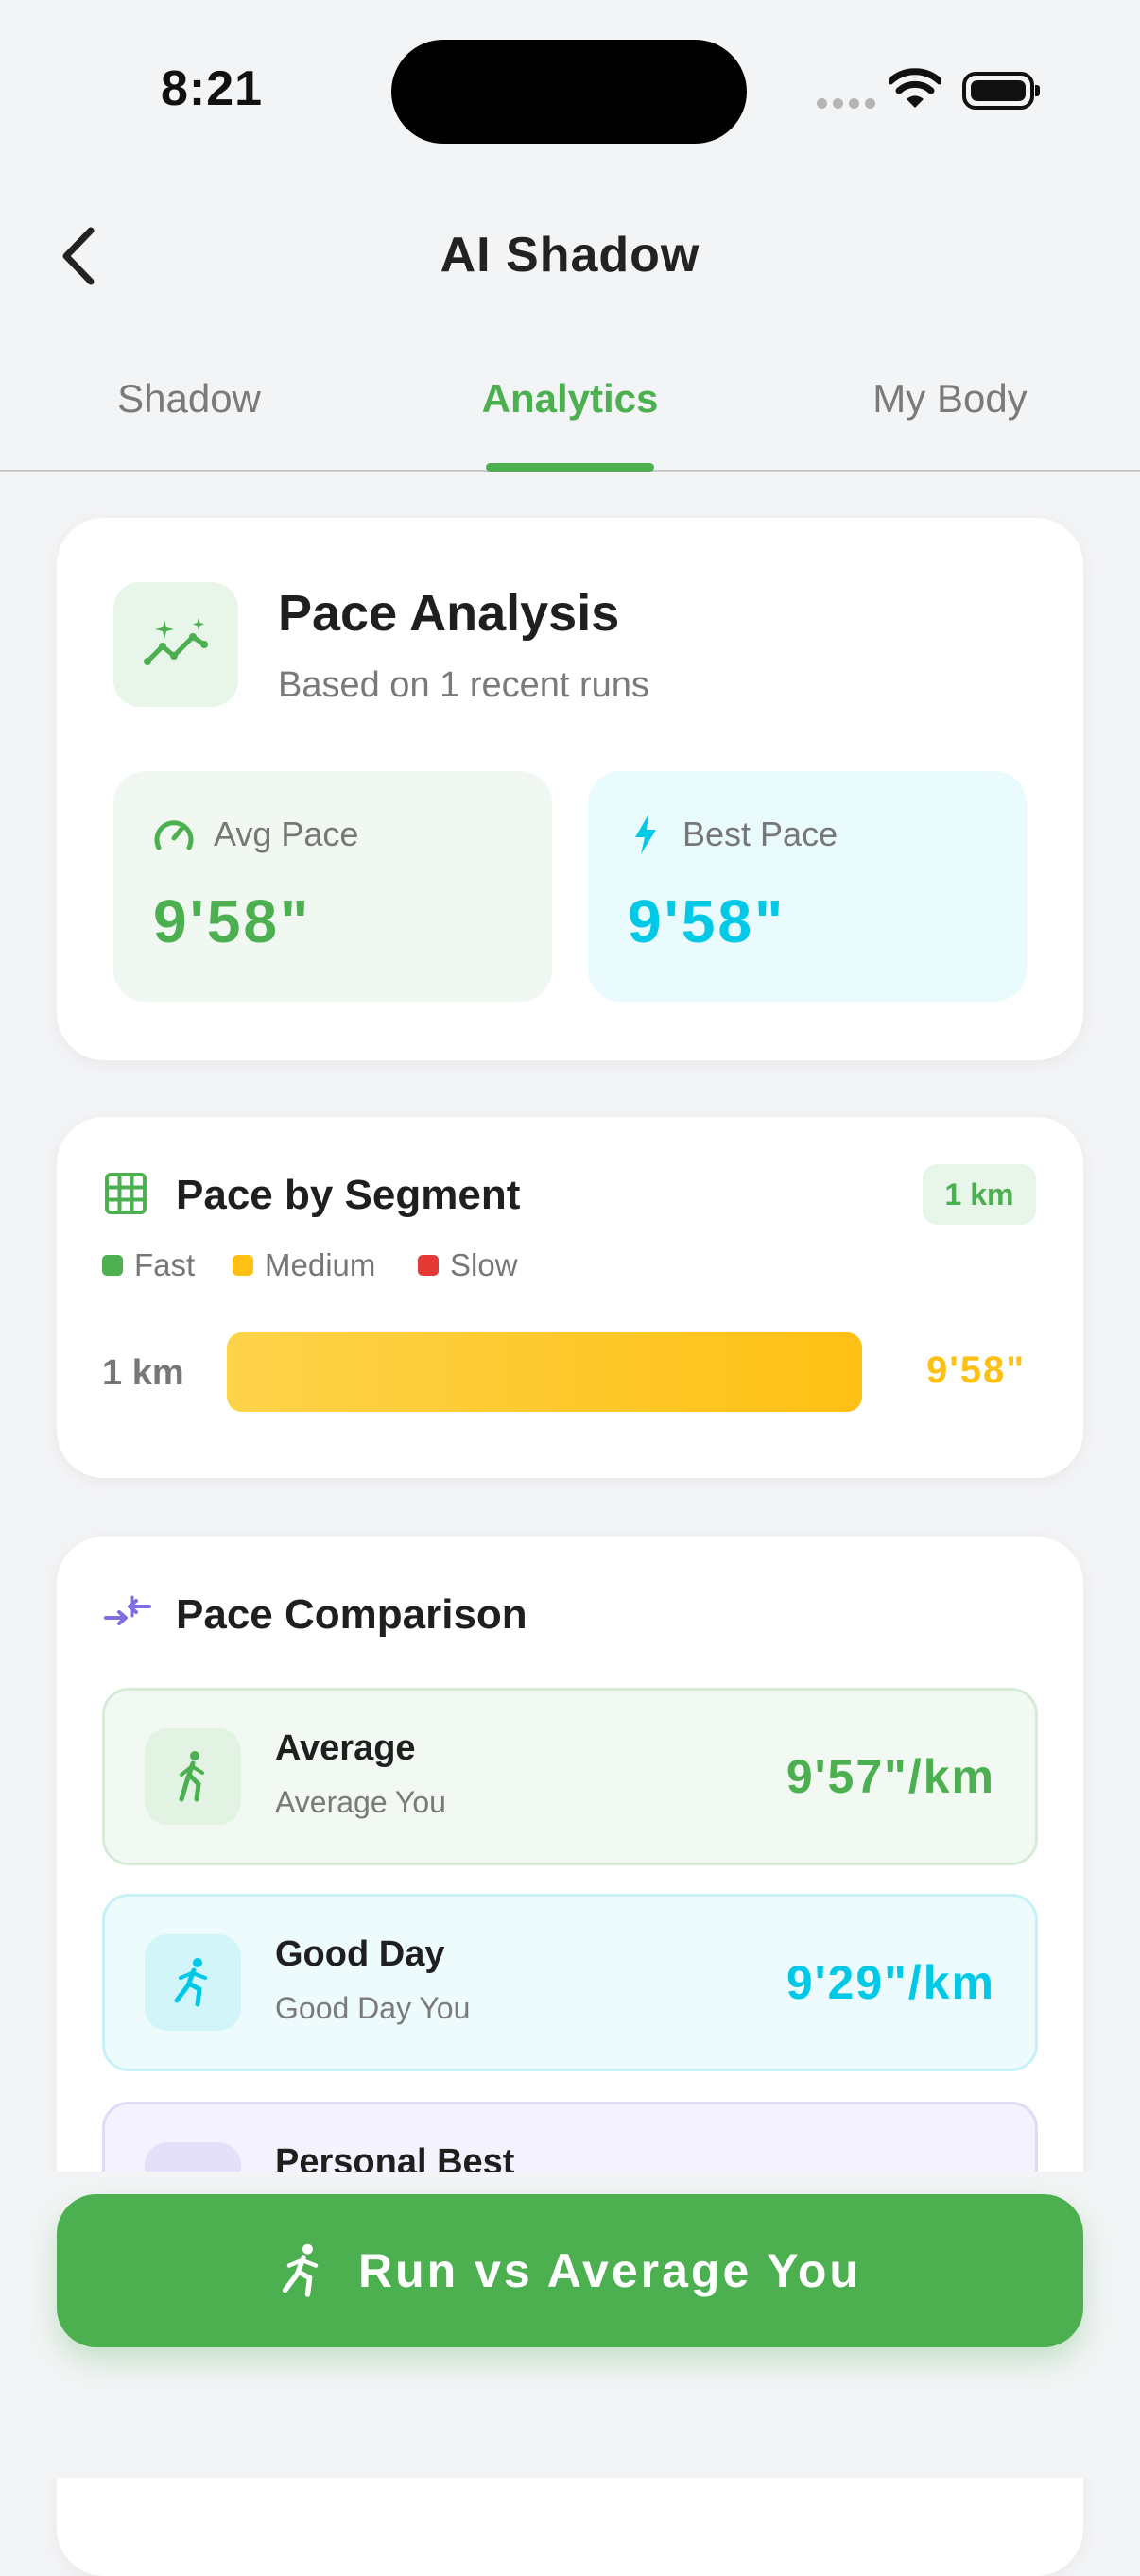  Describe the element at coordinates (449, 613) in the screenshot. I see `pace-analysis-title: Pace Analysis` at that location.